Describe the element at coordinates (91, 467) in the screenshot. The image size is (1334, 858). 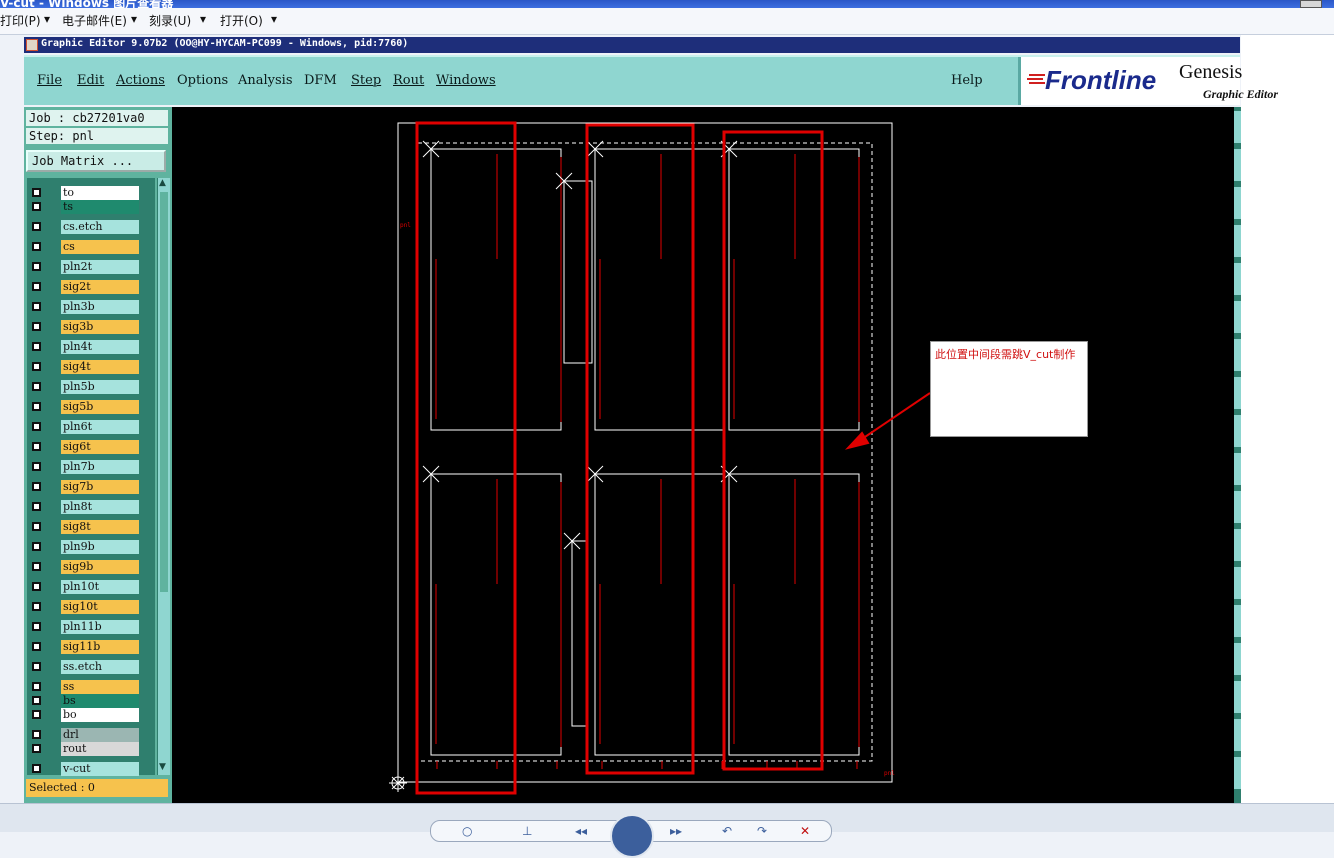
I see `layer-row-pln7b: pln7b` at that location.